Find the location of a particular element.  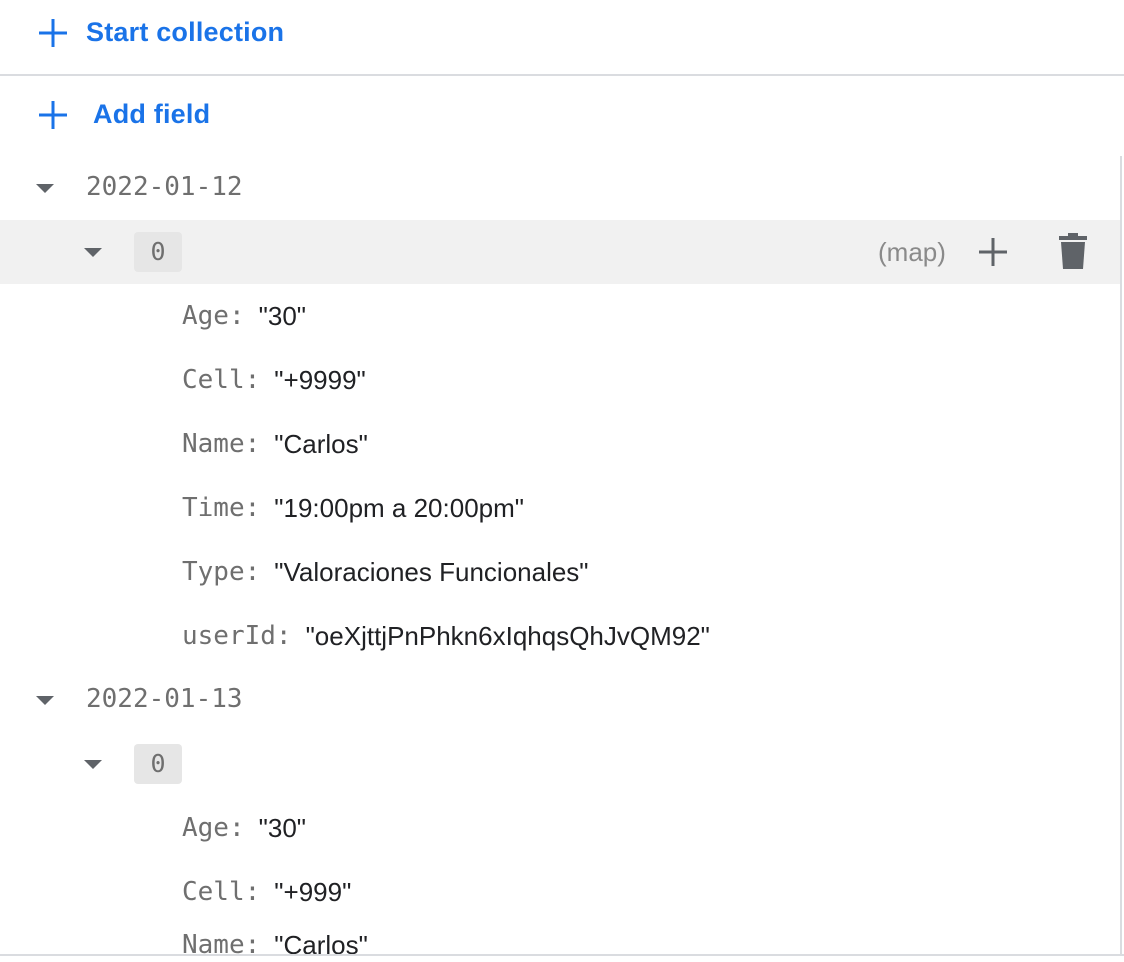

field-name-date: 2022-01-12 is located at coordinates (164, 187).